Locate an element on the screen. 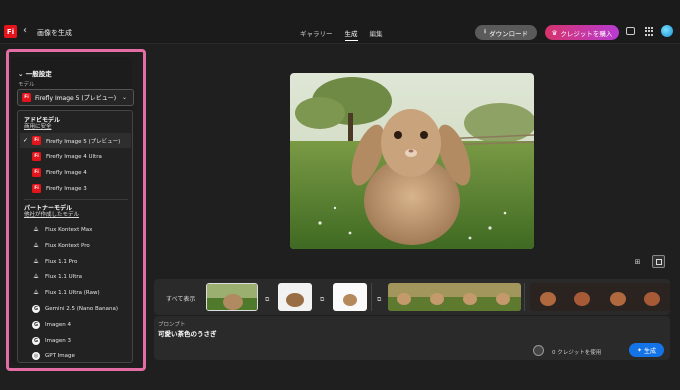 This screenshot has width=680, height=390. tab-edit: 編集 is located at coordinates (376, 34).